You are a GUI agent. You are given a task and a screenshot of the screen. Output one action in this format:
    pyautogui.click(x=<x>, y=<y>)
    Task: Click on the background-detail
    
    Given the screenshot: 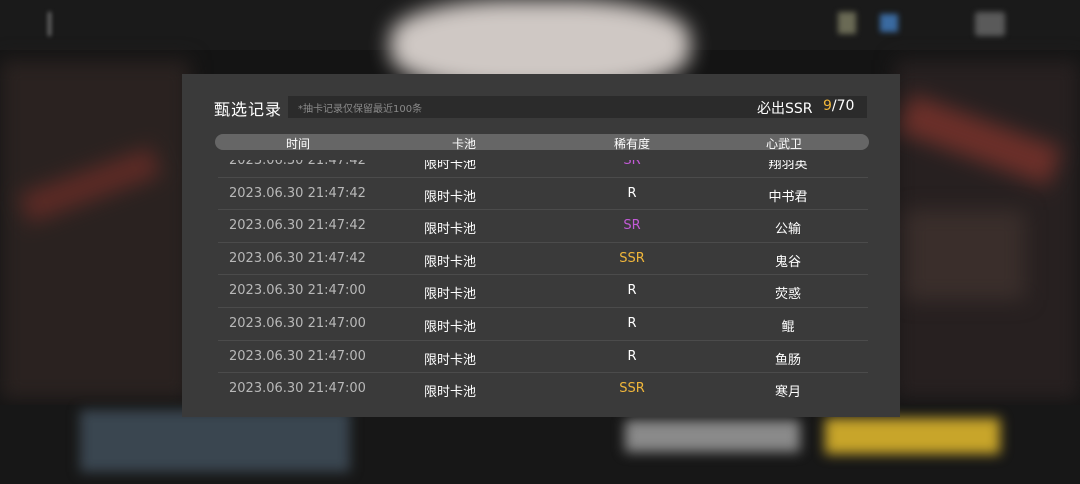 What is the action you would take?
    pyautogui.click(x=965, y=255)
    